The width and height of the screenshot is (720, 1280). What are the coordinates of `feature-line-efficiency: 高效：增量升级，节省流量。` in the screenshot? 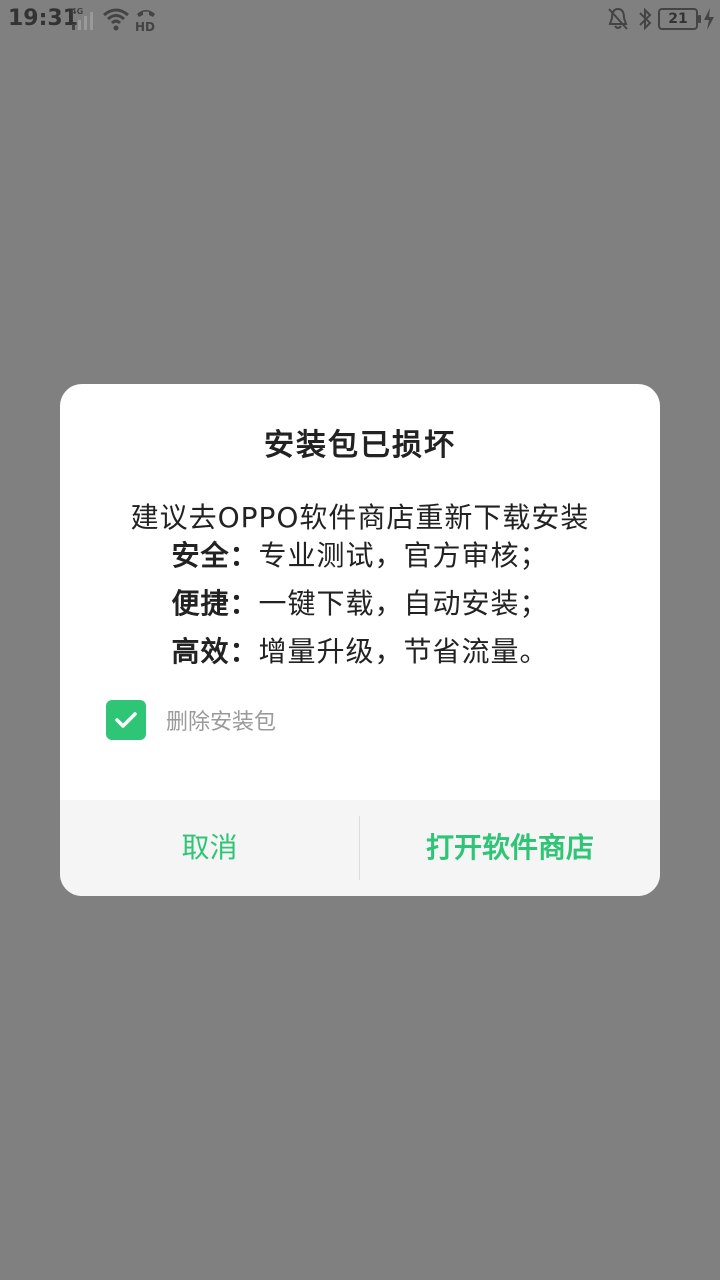 It's located at (360, 650).